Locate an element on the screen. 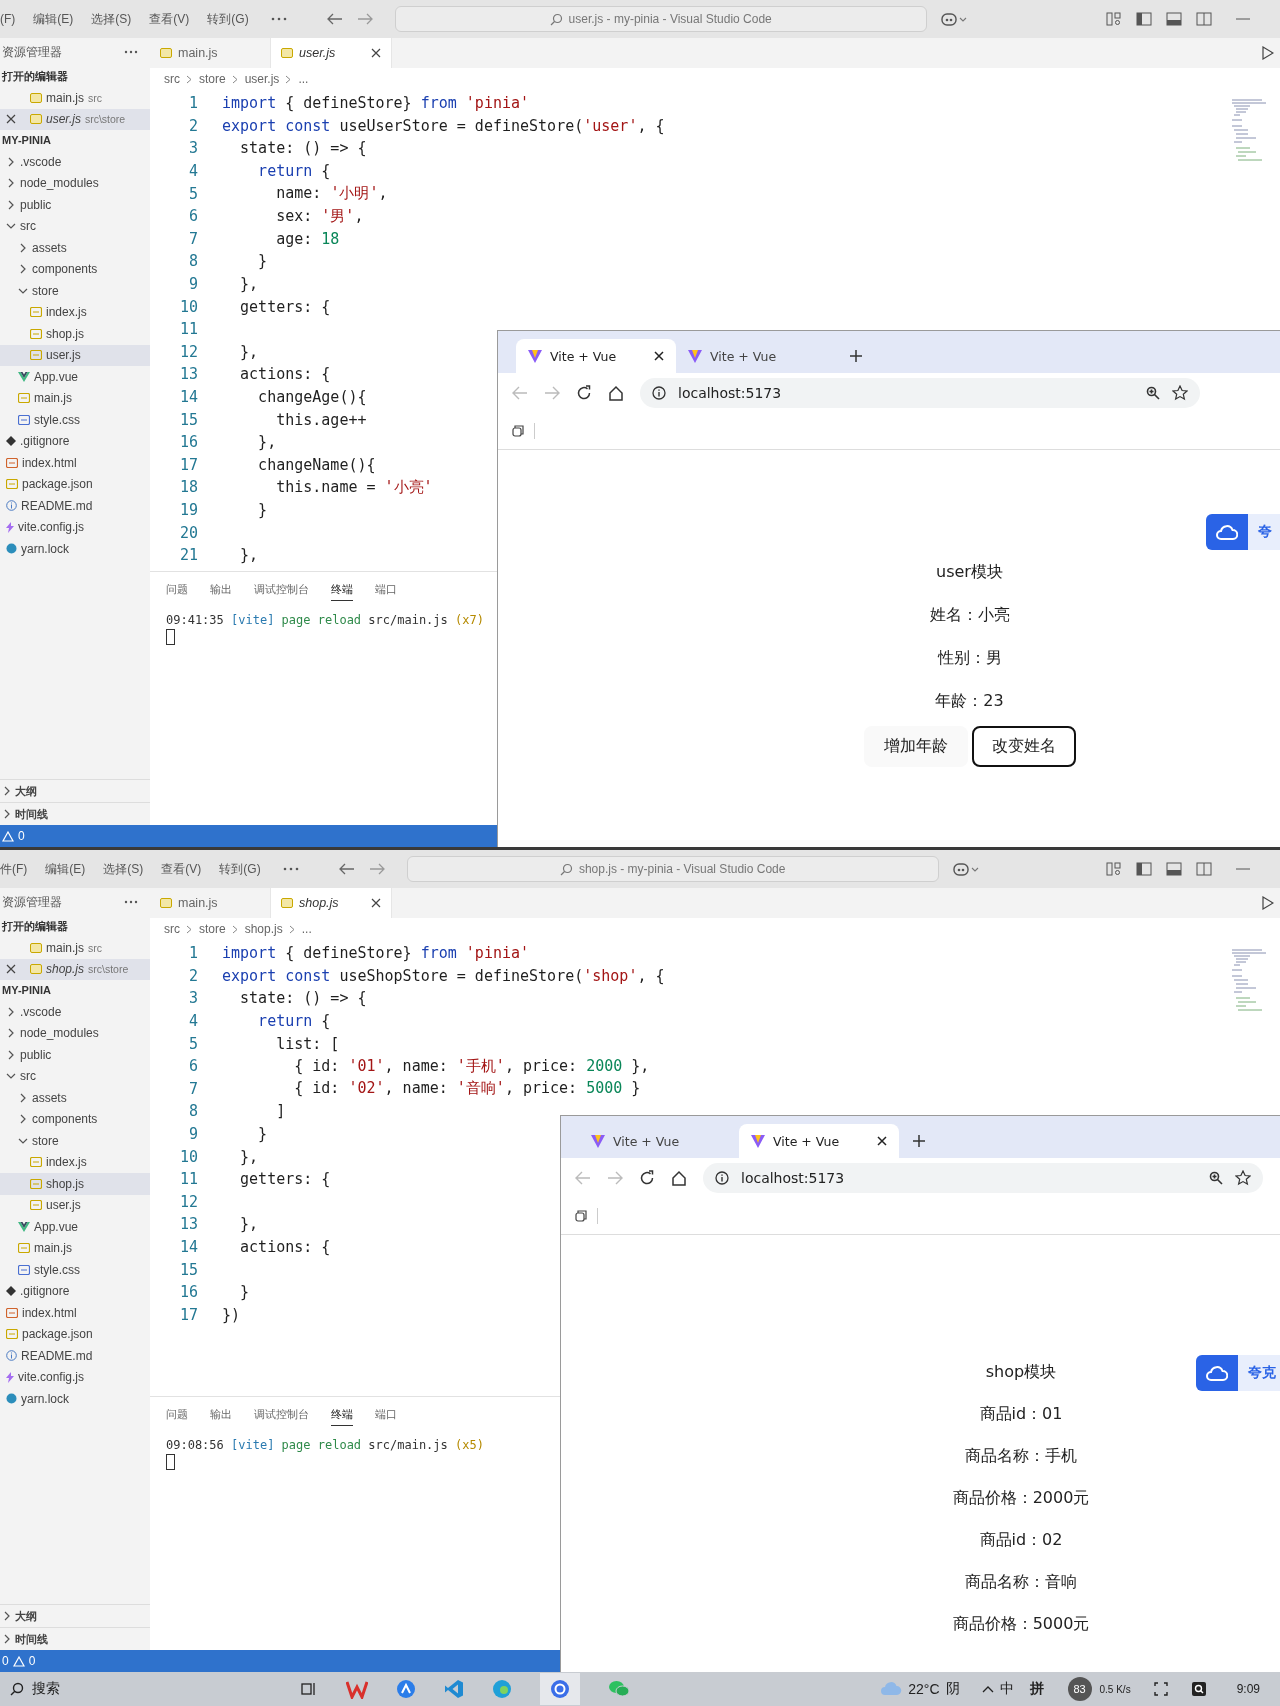  search-icon is located at coordinates (1198, 1689).